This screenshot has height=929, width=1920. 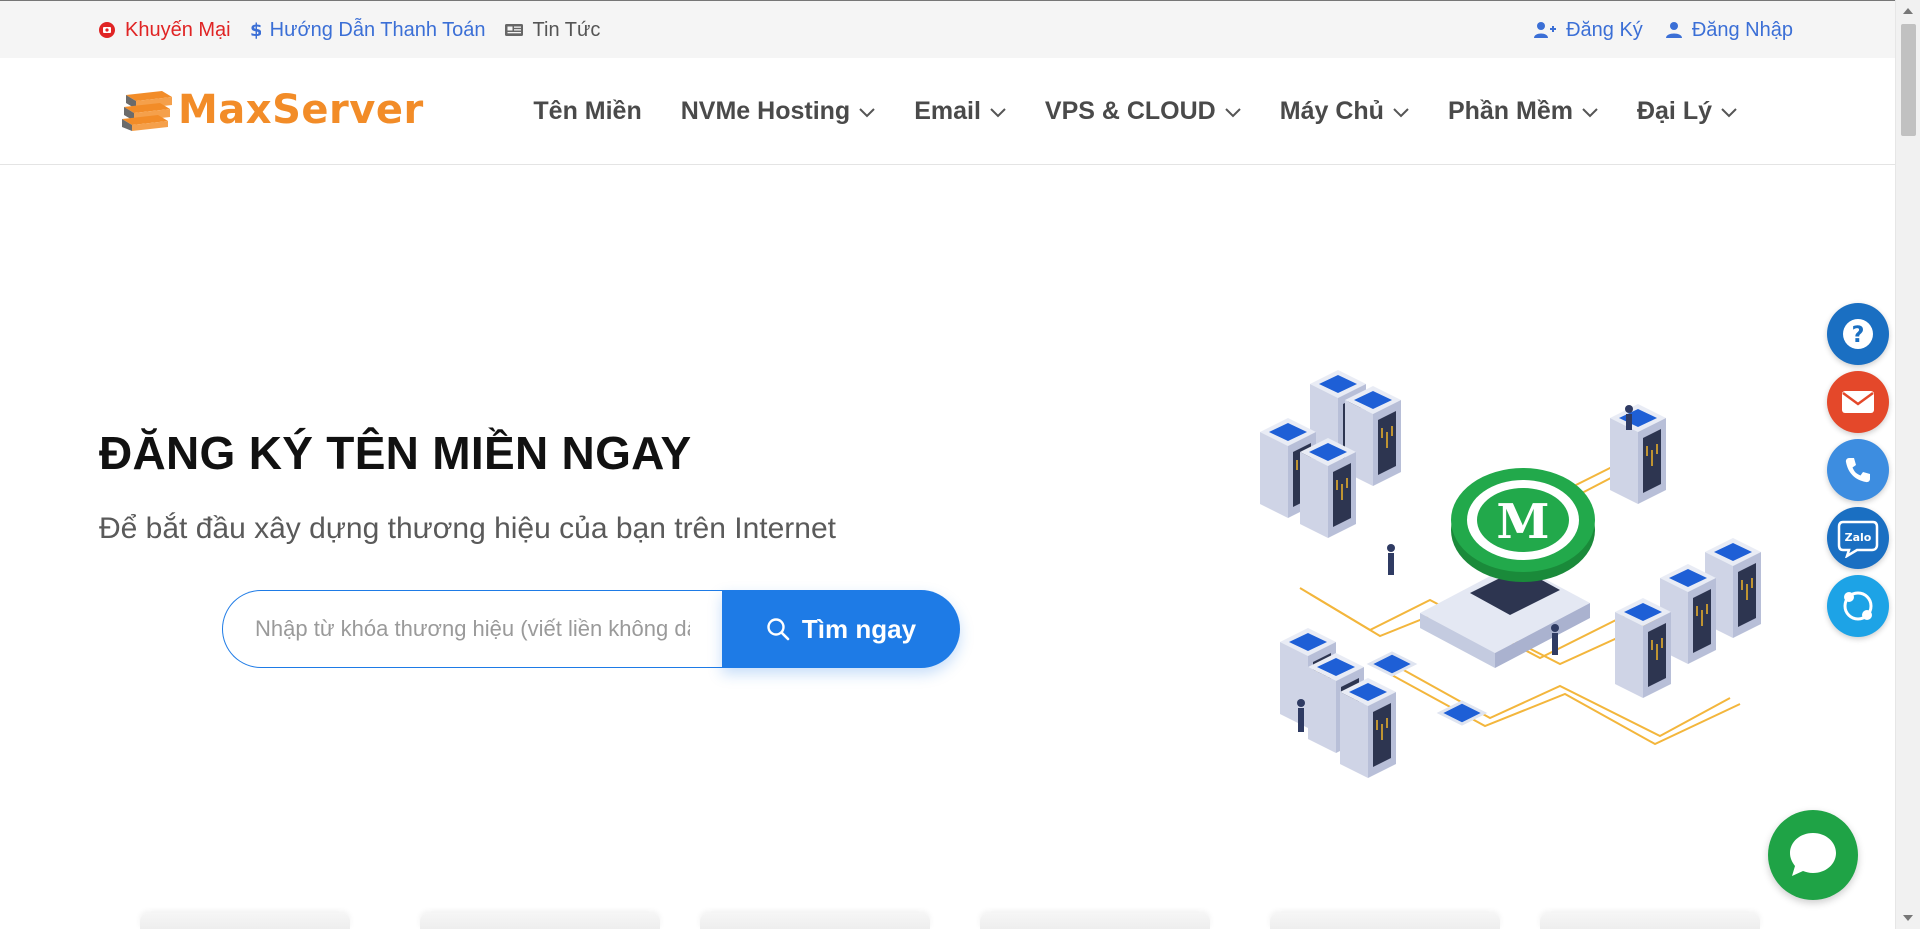 I want to click on nav-software: Phần Mềm, so click(x=1523, y=111).